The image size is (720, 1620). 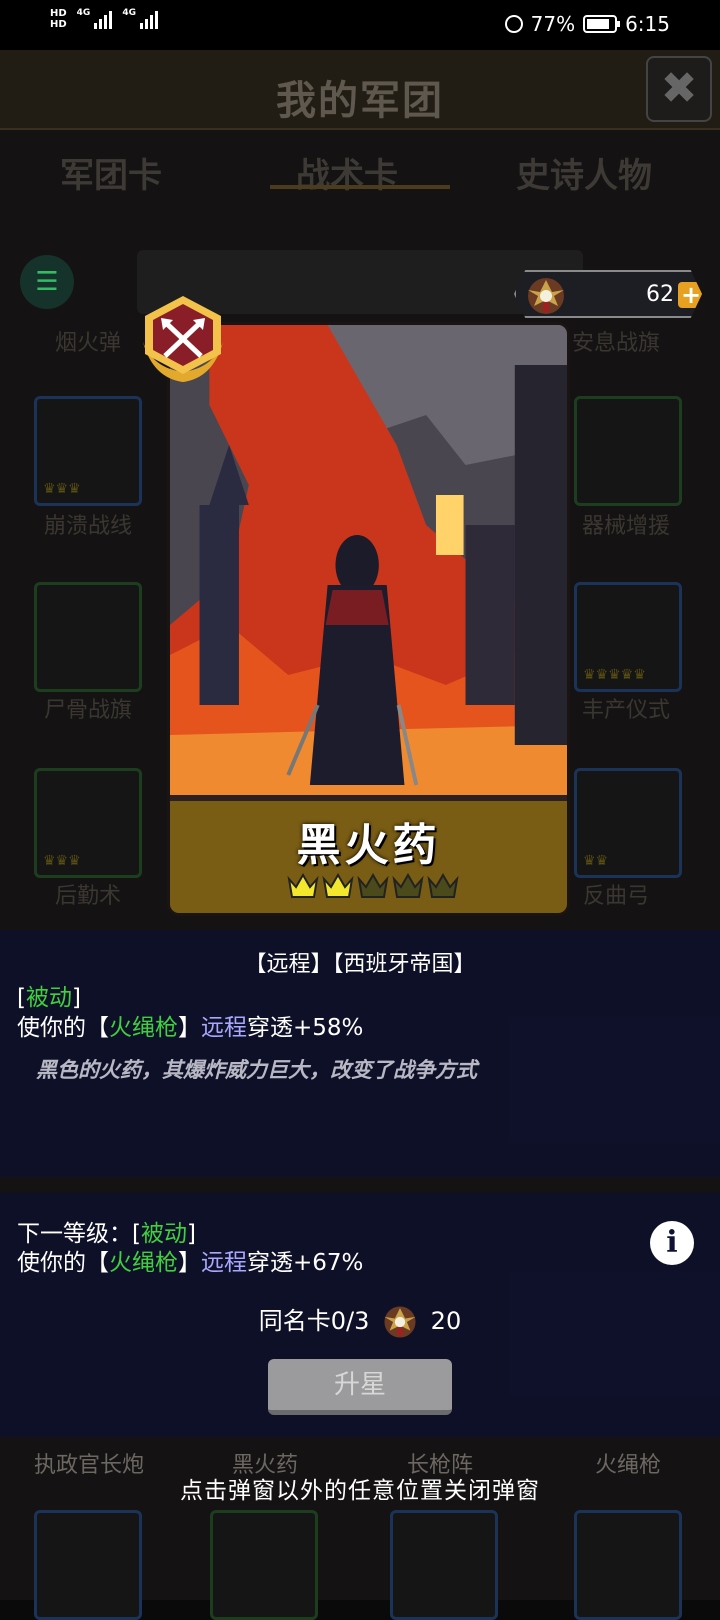 I want to click on next-level-effect-line: 使你的【火绳枪】远程穿透+67%, so click(x=190, y=1260).